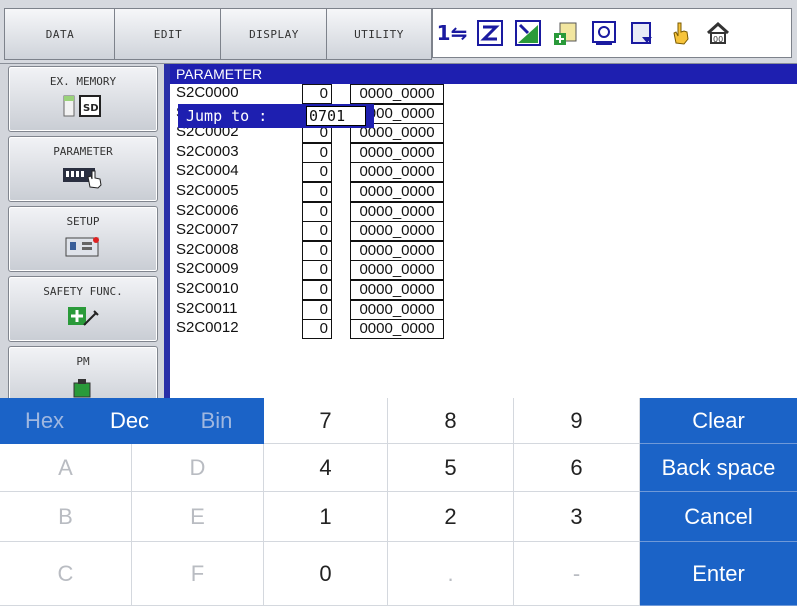 The width and height of the screenshot is (797, 606). I want to click on key-f: F, so click(198, 574).